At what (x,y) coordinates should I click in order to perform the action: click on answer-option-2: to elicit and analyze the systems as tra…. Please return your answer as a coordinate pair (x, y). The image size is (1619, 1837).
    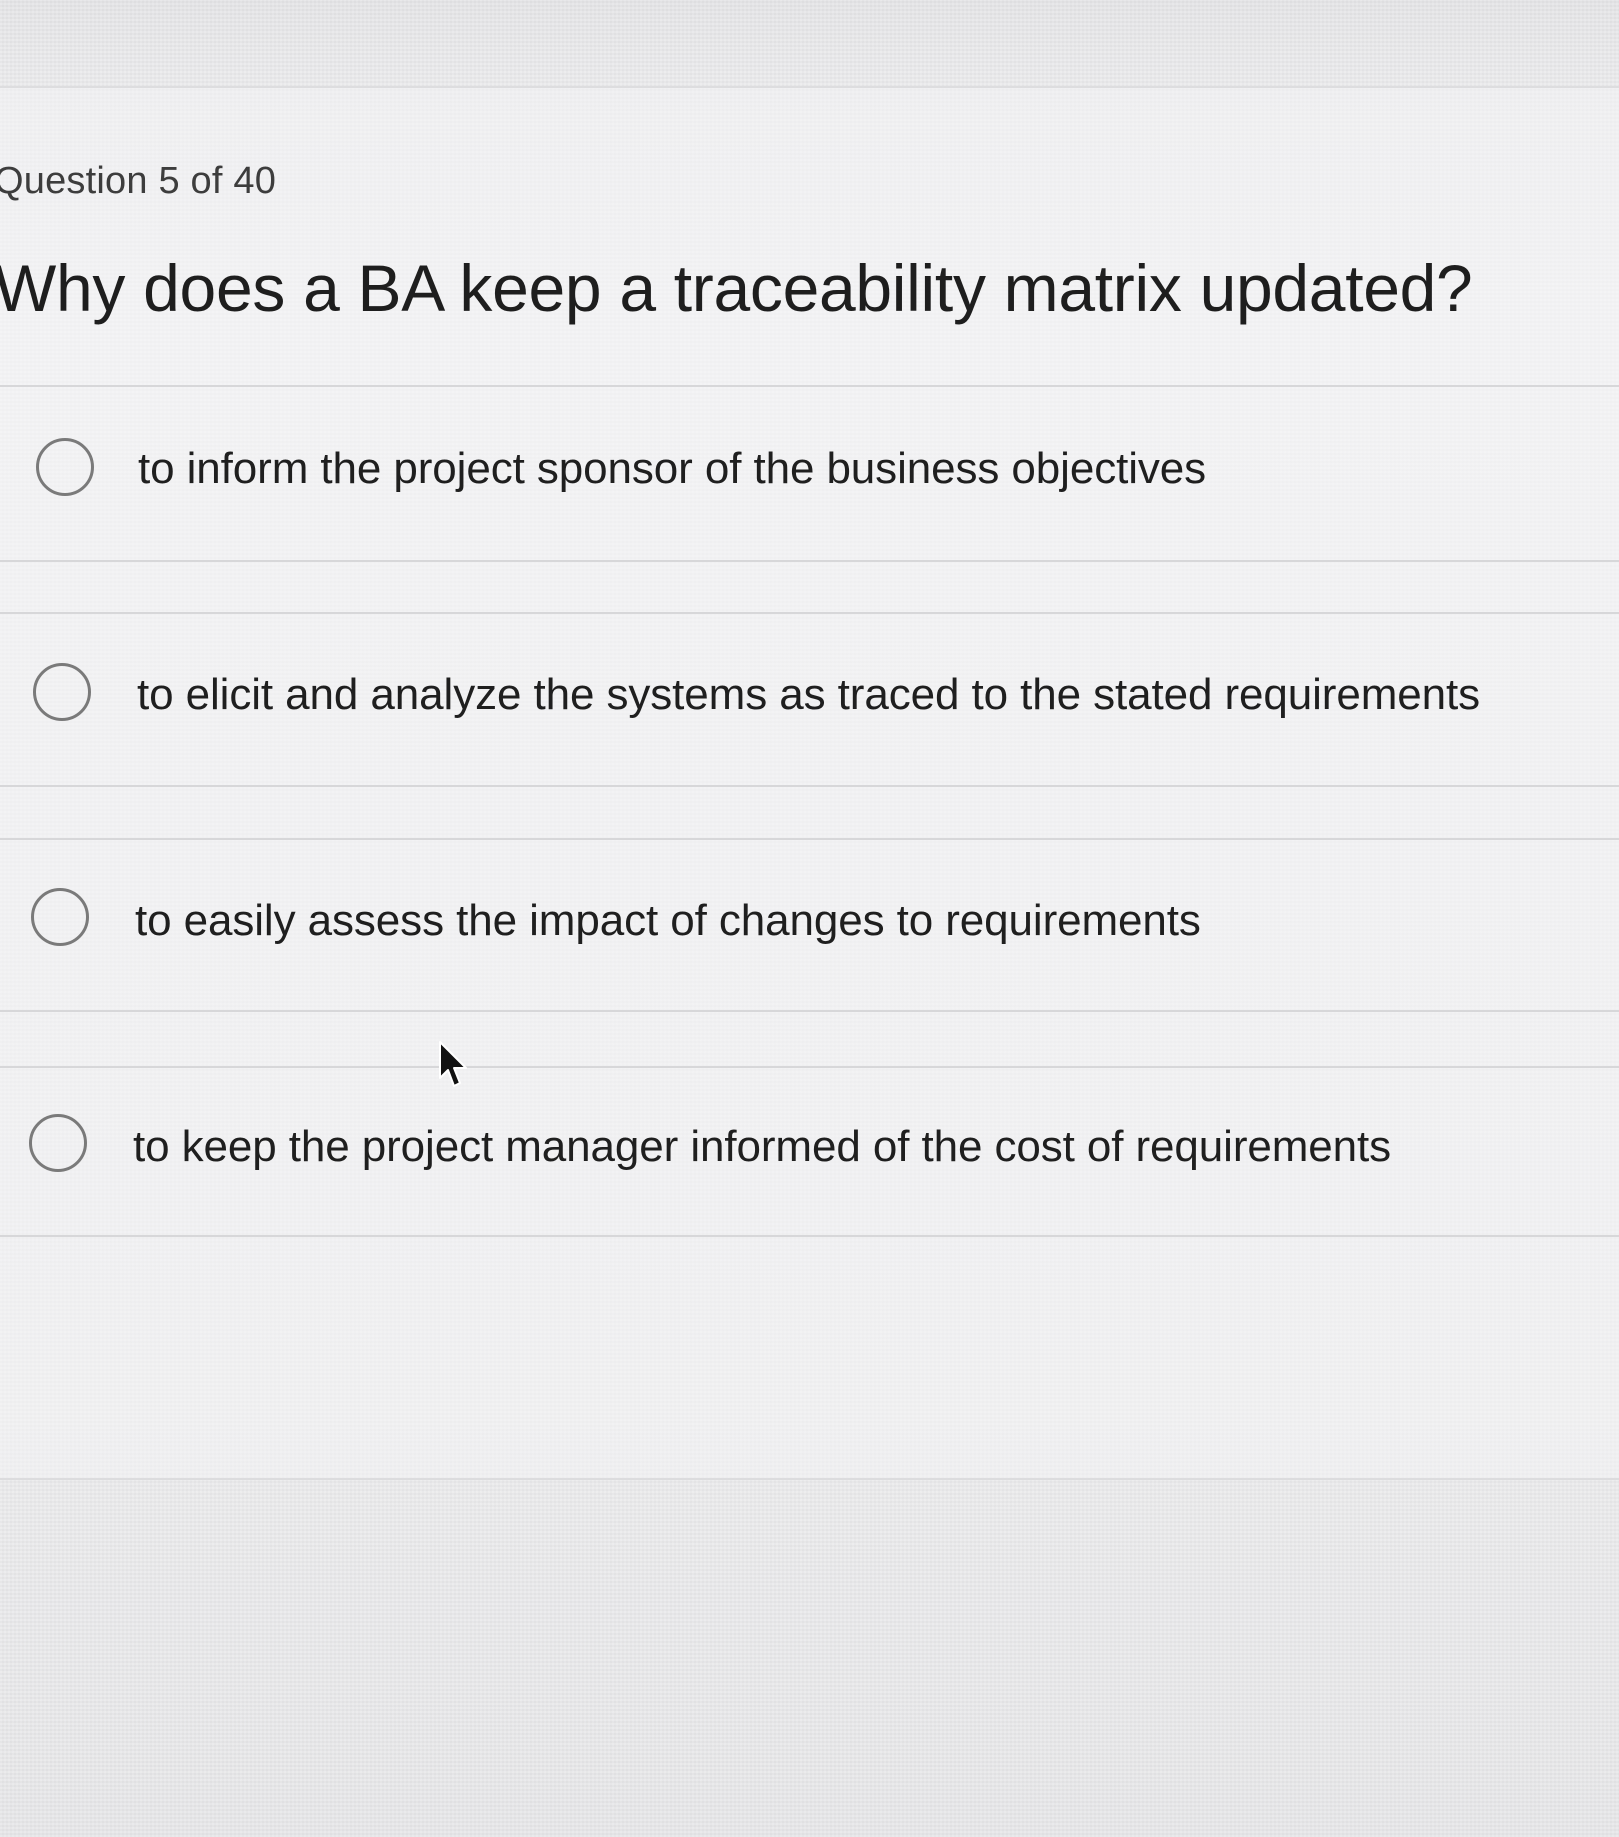
    Looking at the image, I should click on (809, 702).